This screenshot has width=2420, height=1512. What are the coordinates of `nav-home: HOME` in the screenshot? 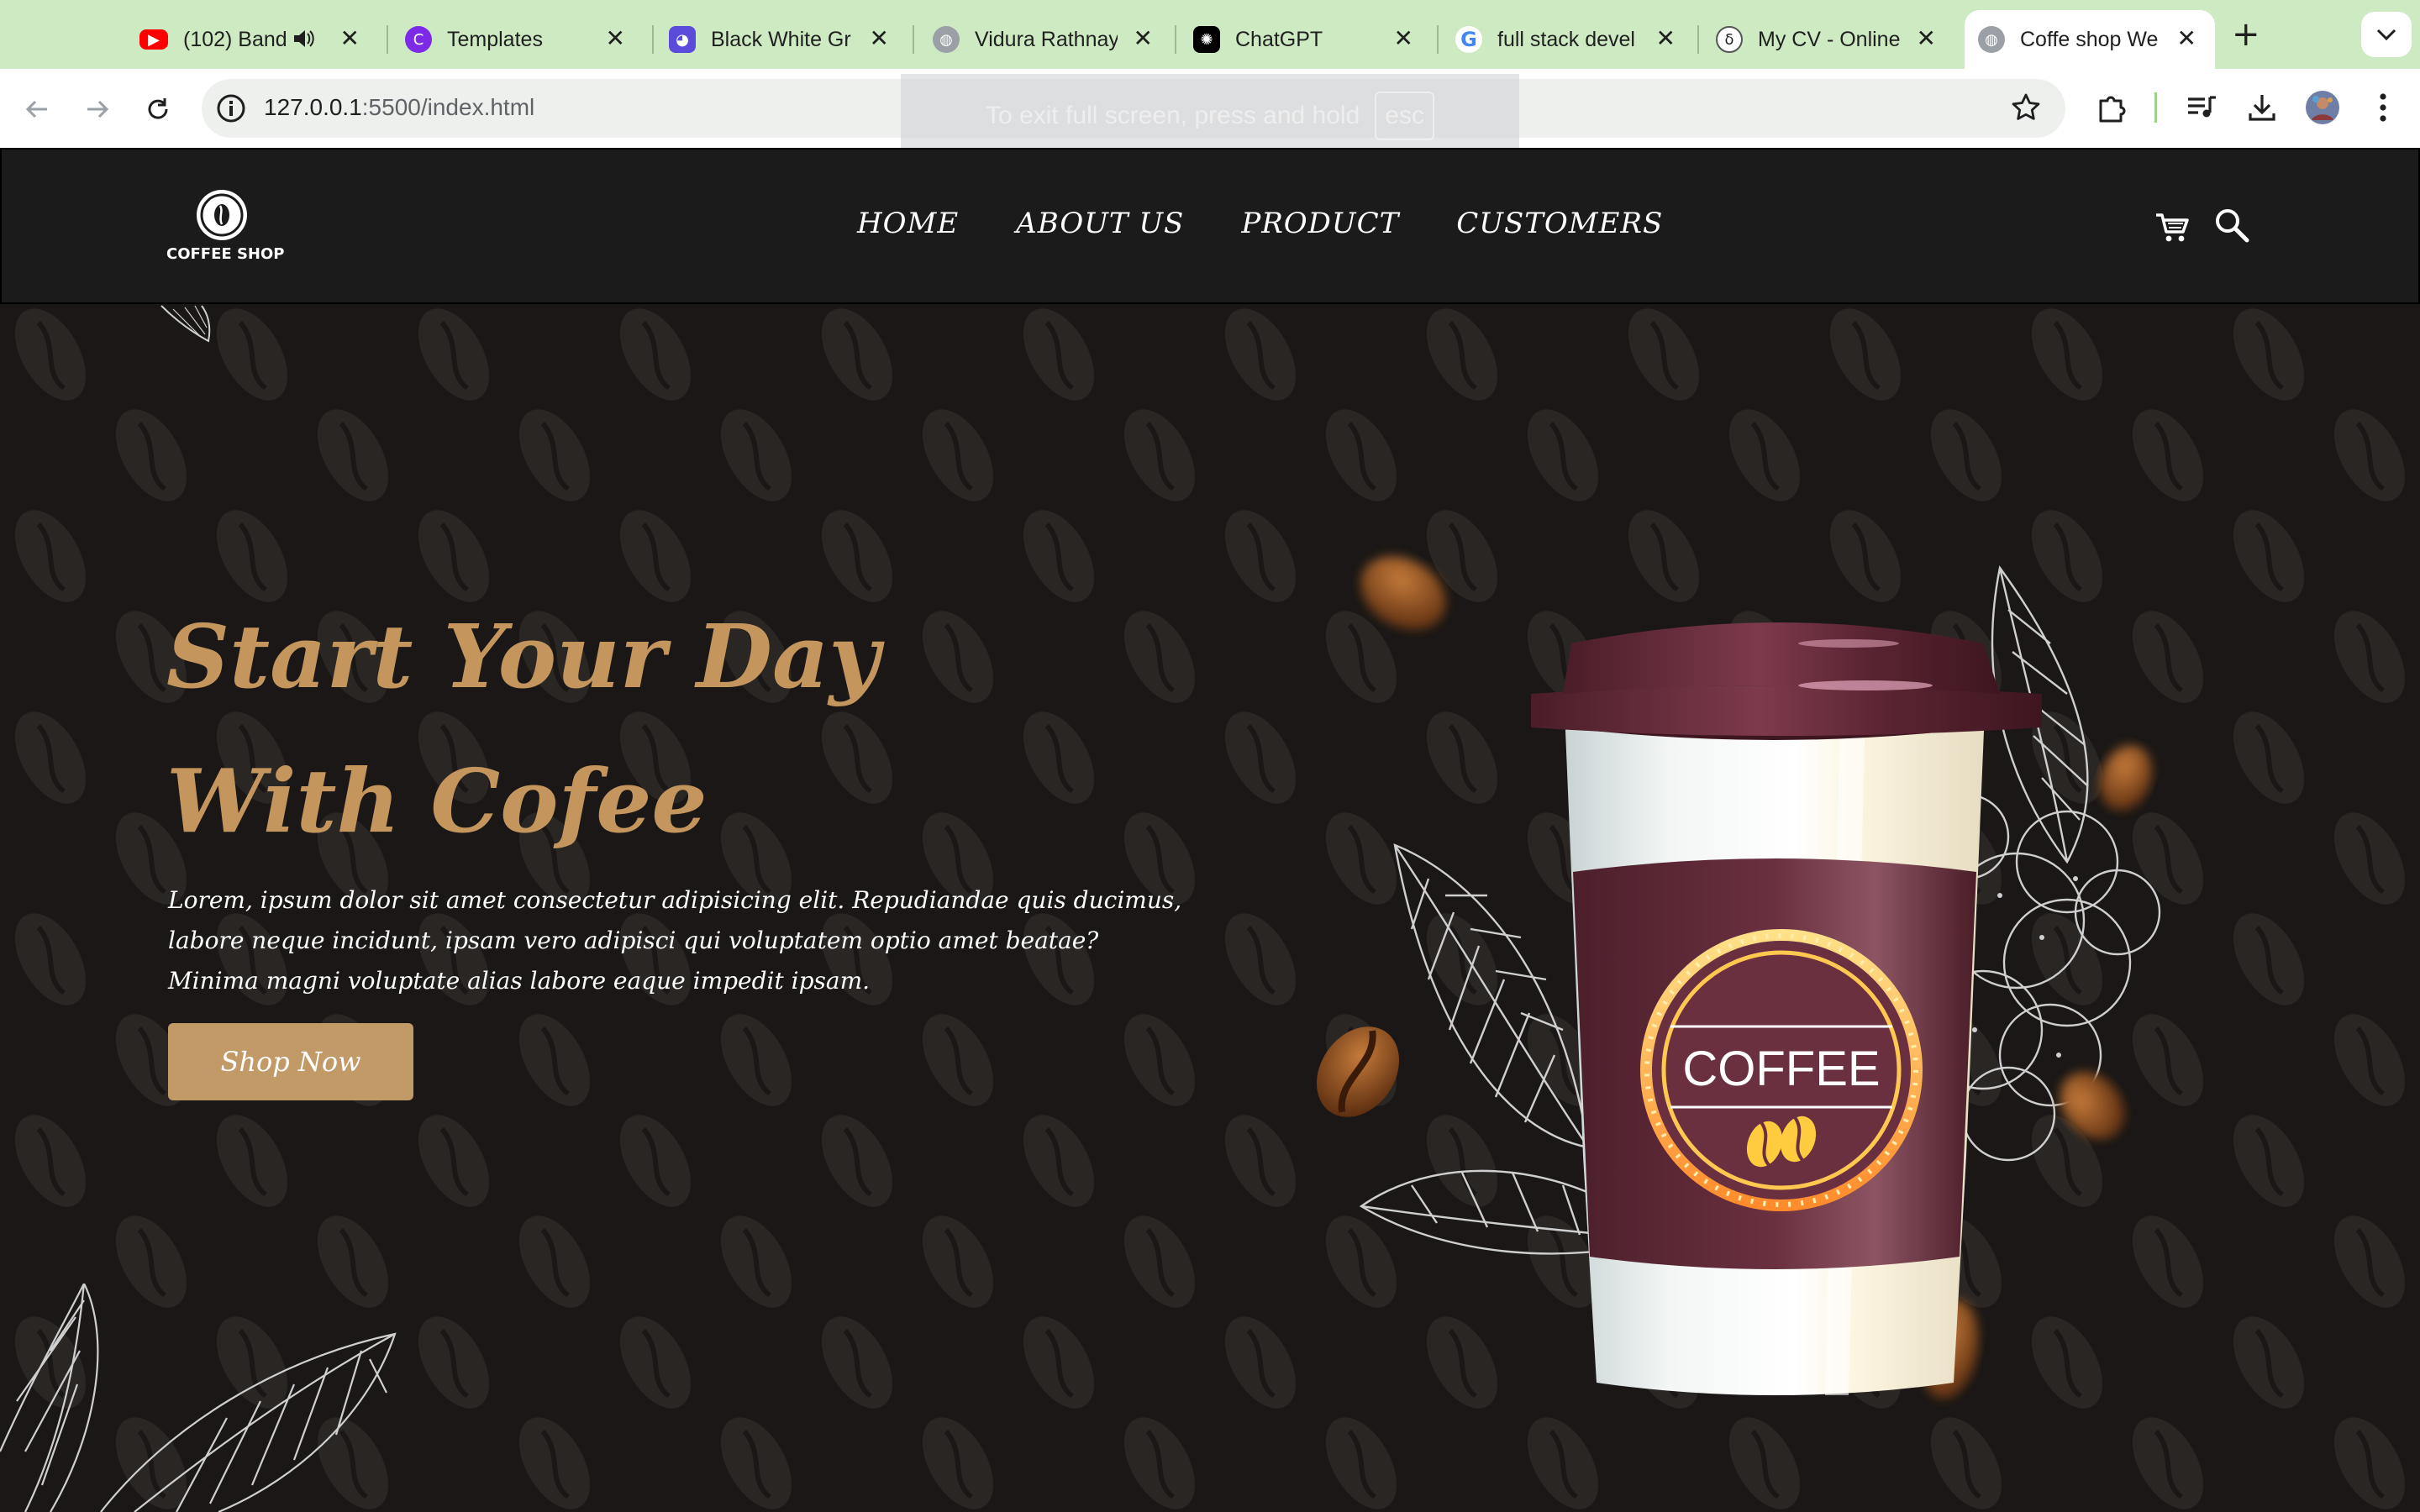 It's located at (908, 223).